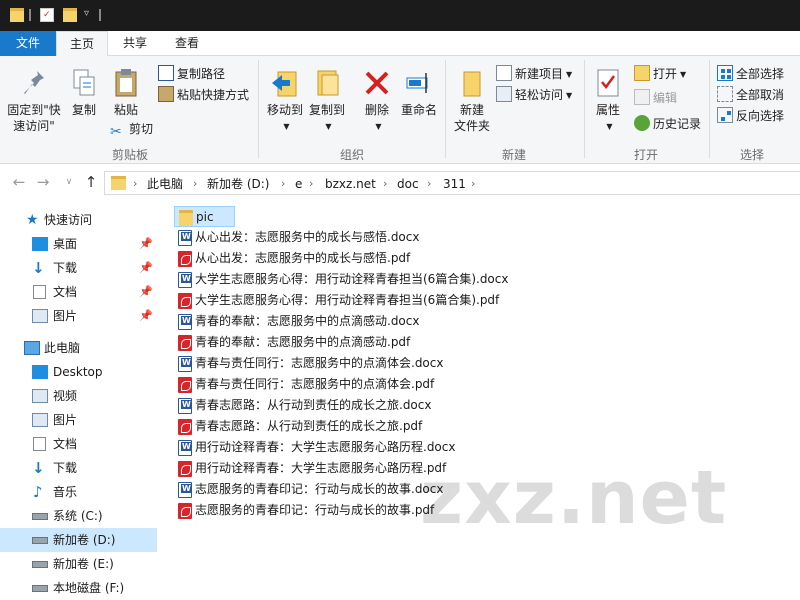  What do you see at coordinates (43, 182) in the screenshot?
I see `forward-arrow-icon: →` at bounding box center [43, 182].